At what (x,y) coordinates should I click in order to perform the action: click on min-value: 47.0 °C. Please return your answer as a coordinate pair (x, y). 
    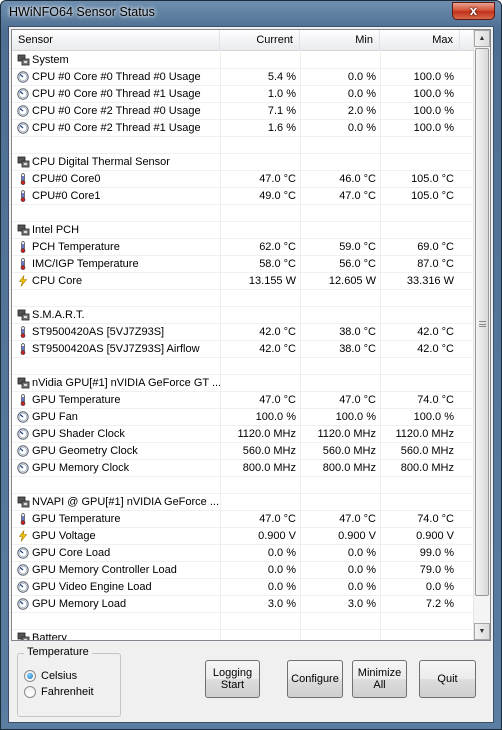
    Looking at the image, I should click on (357, 400).